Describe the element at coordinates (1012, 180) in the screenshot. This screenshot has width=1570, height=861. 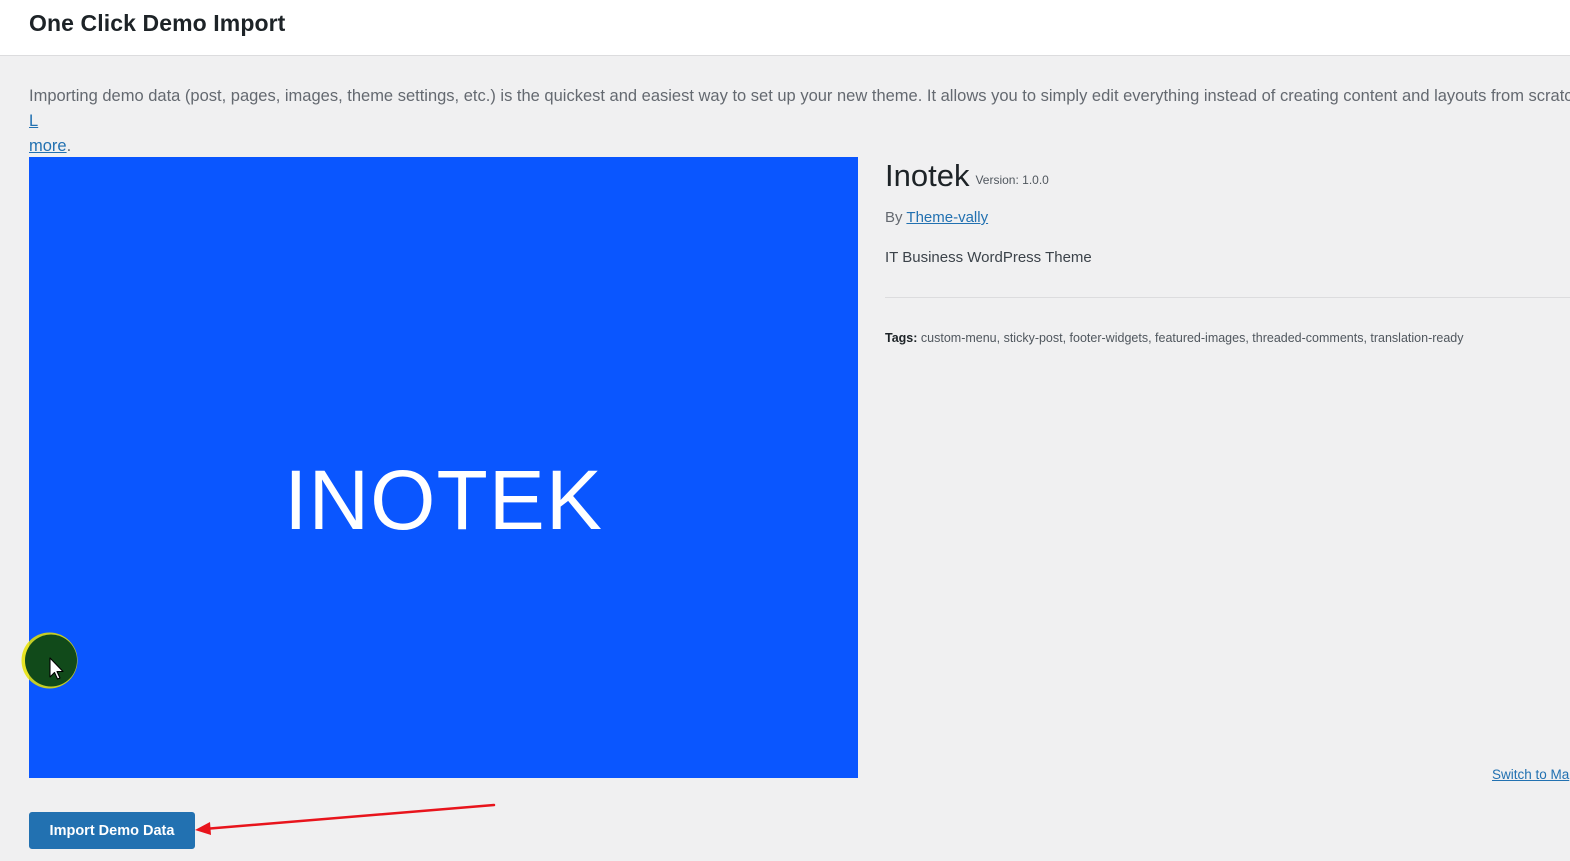
I see `theme-version: Version: 1.0.0` at that location.